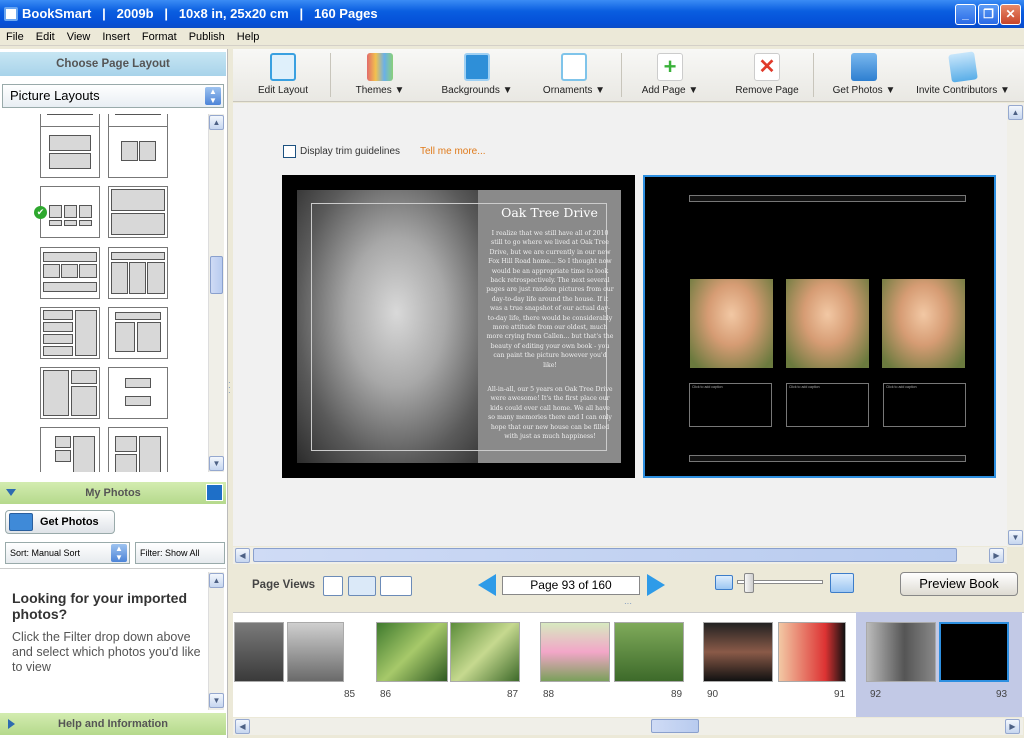 The width and height of the screenshot is (1024, 738). What do you see at coordinates (15, 37) in the screenshot?
I see `menu-file: File` at bounding box center [15, 37].